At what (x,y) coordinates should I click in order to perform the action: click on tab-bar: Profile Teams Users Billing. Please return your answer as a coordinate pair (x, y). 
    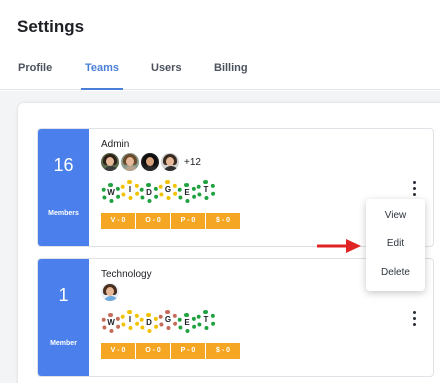
    Looking at the image, I should click on (220, 73).